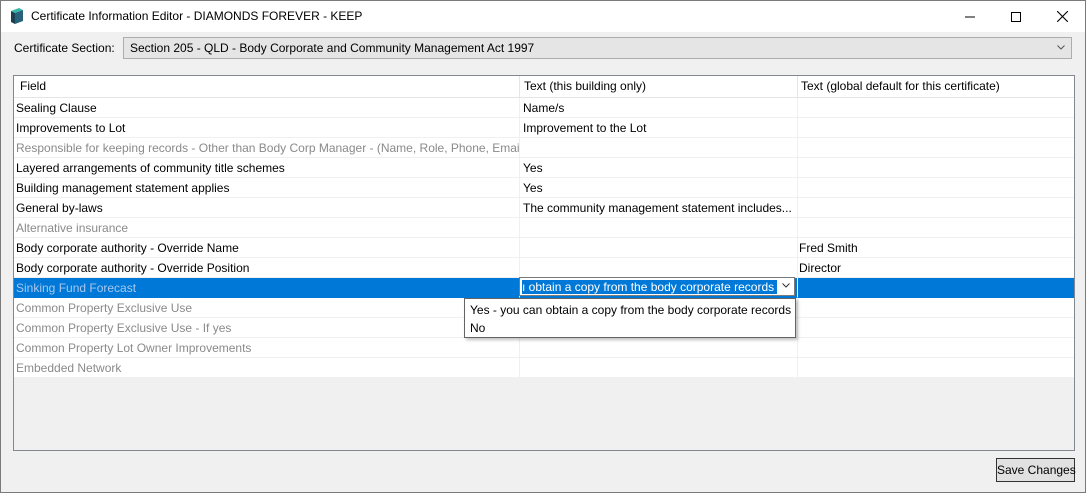 Image resolution: width=1086 pixels, height=493 pixels. I want to click on close-icon, so click(1062, 16).